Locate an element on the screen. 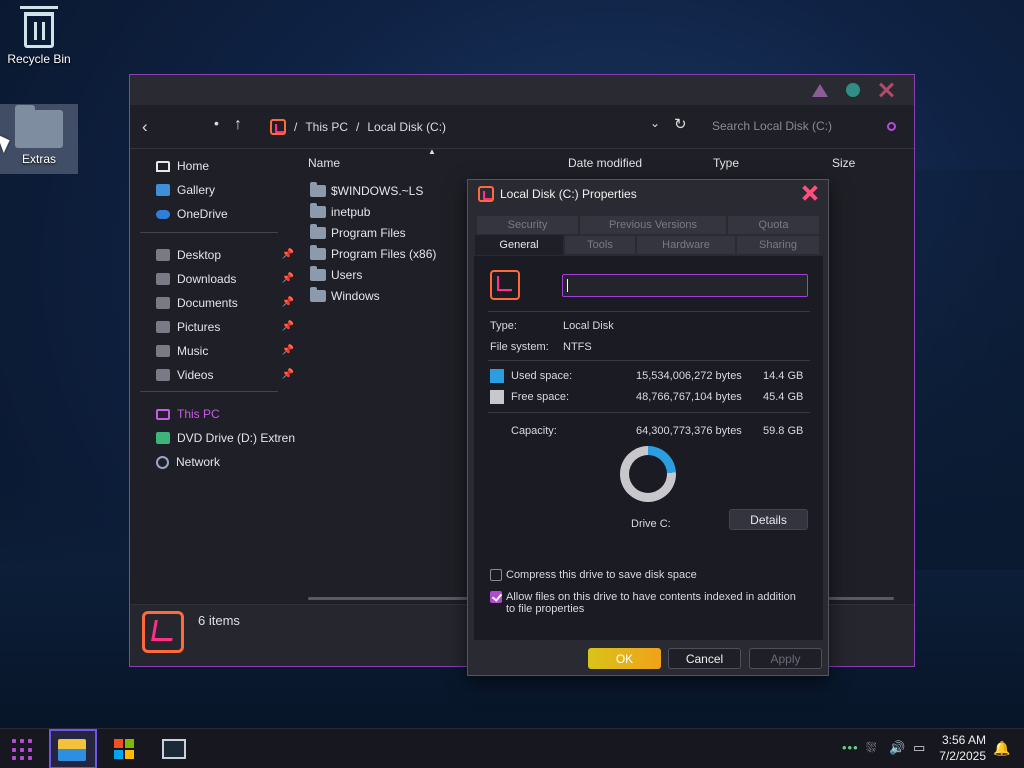 The width and height of the screenshot is (1024, 768). column-header-type: Type is located at coordinates (726, 163).